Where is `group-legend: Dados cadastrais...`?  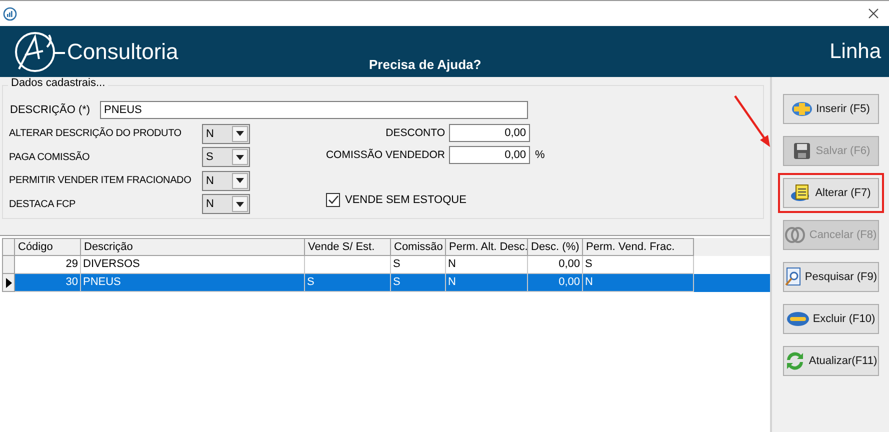
group-legend: Dados cadastrais... is located at coordinates (58, 83).